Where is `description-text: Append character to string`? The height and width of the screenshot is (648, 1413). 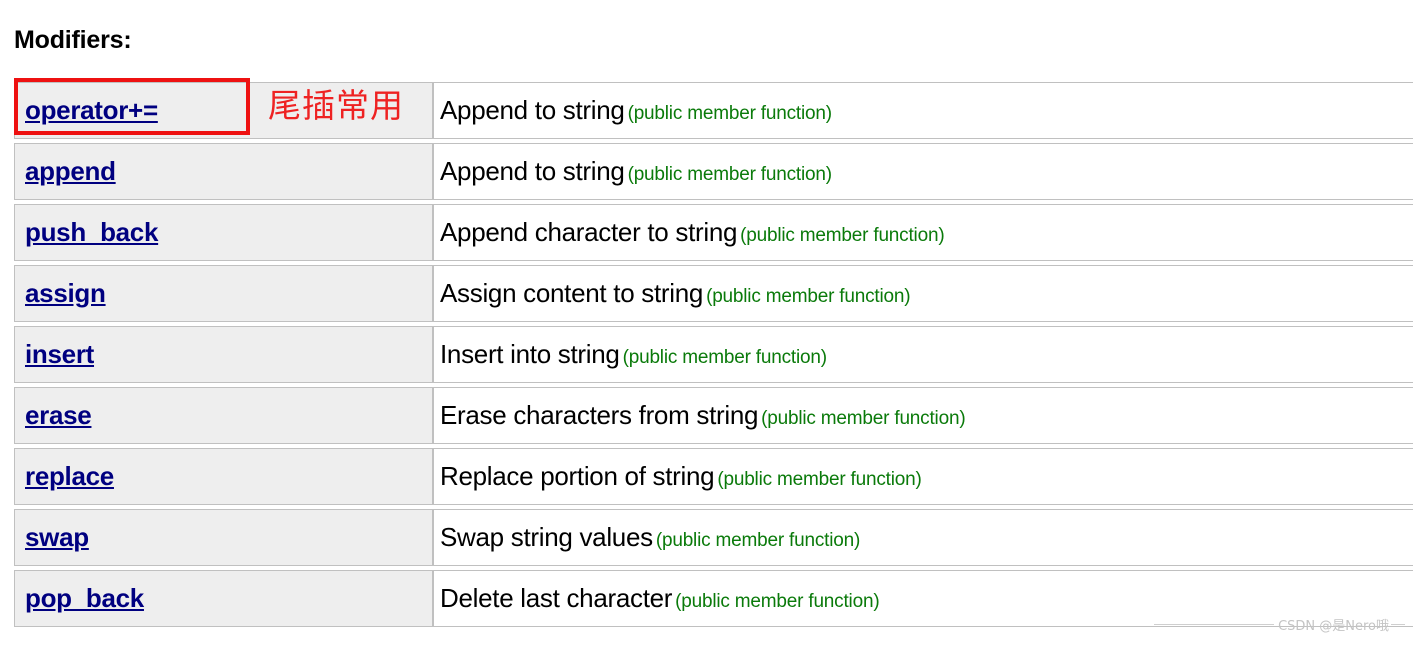 description-text: Append character to string is located at coordinates (589, 232).